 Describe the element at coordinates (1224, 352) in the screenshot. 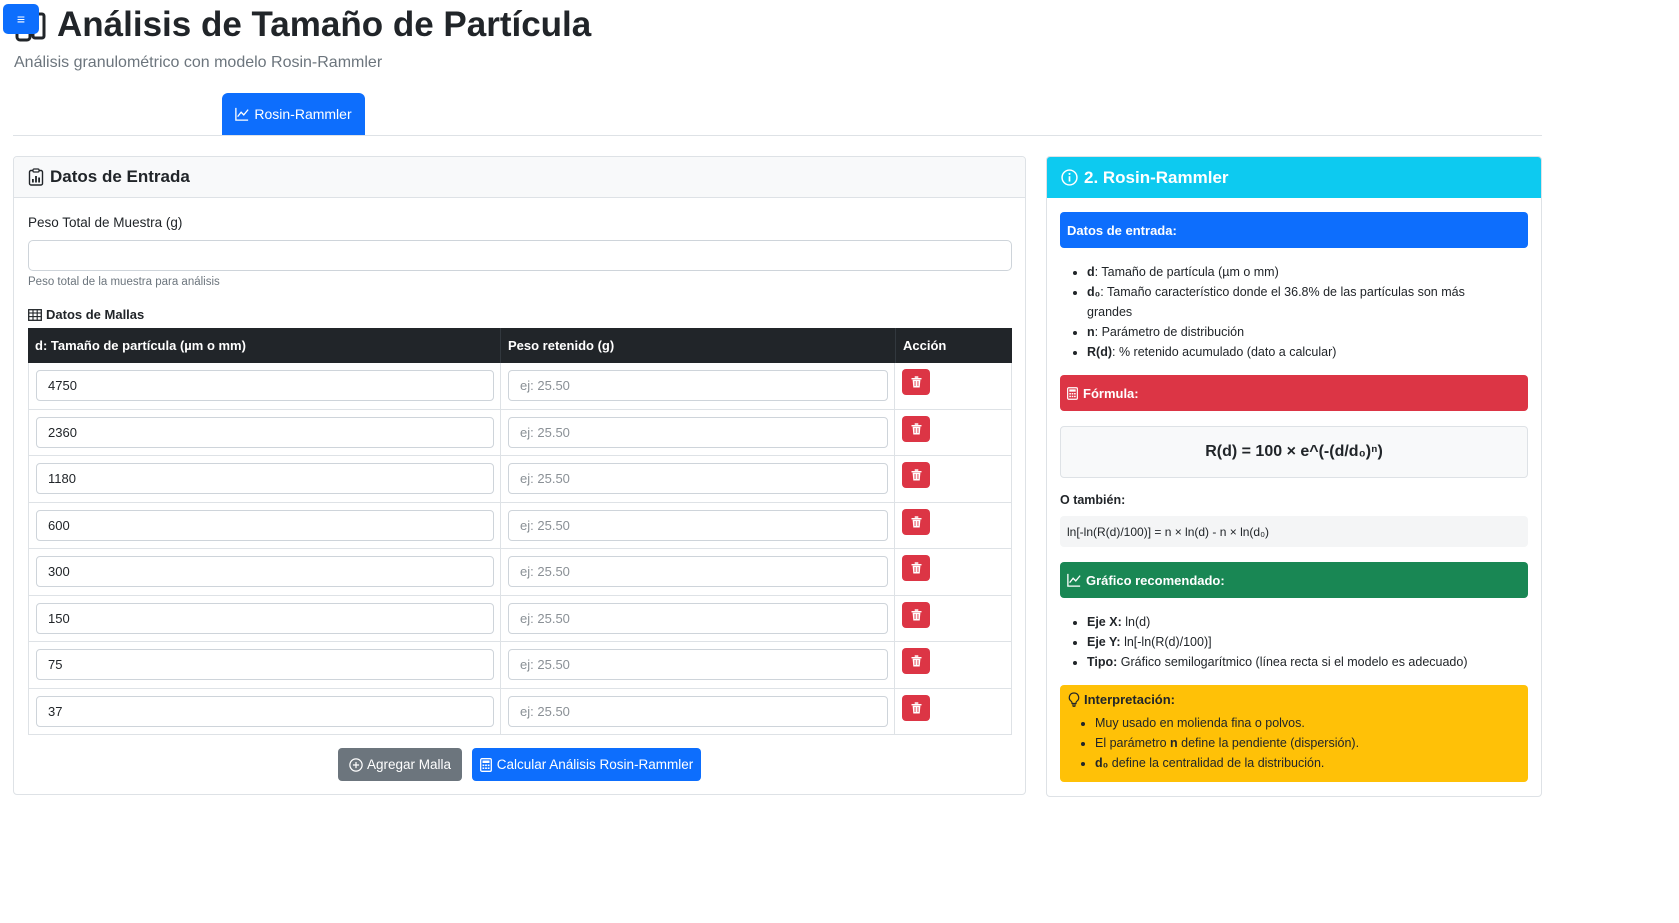

I see `list-desc: : % retenido acumulado (dato a calcular)` at that location.